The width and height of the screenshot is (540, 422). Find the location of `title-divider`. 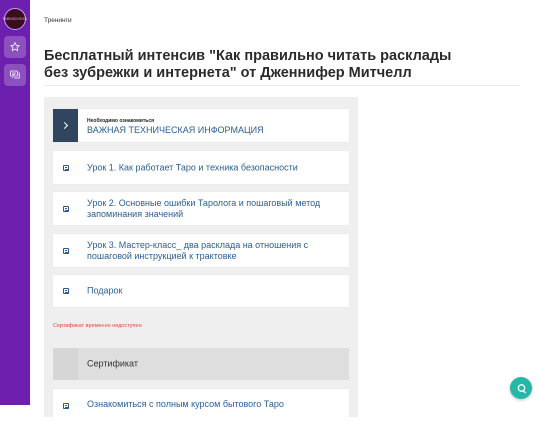

title-divider is located at coordinates (282, 85).